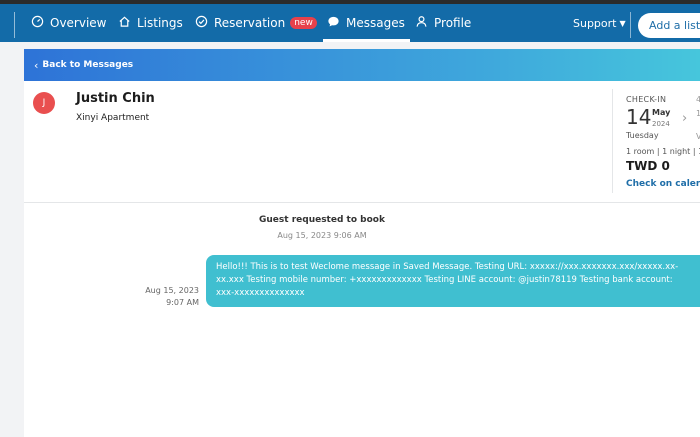  What do you see at coordinates (113, 118) in the screenshot?
I see `property-name: Xinyi Apartment` at bounding box center [113, 118].